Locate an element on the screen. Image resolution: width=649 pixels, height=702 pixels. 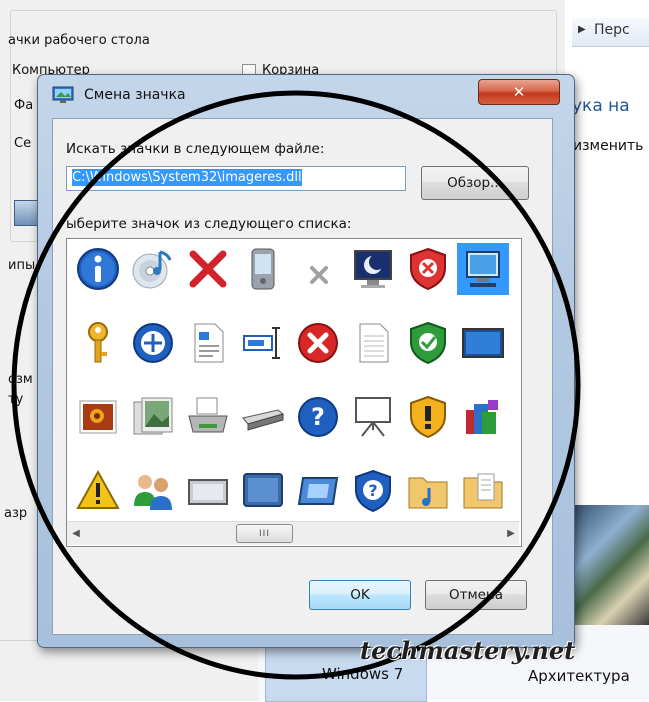
photo-icon is located at coordinates (98, 417).